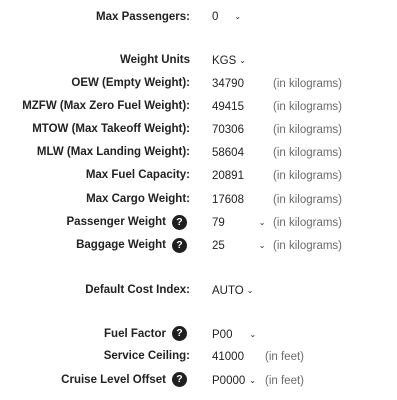 Image resolution: width=397 pixels, height=400 pixels. Describe the element at coordinates (224, 61) in the screenshot. I see `weight-units-value: KGS` at that location.